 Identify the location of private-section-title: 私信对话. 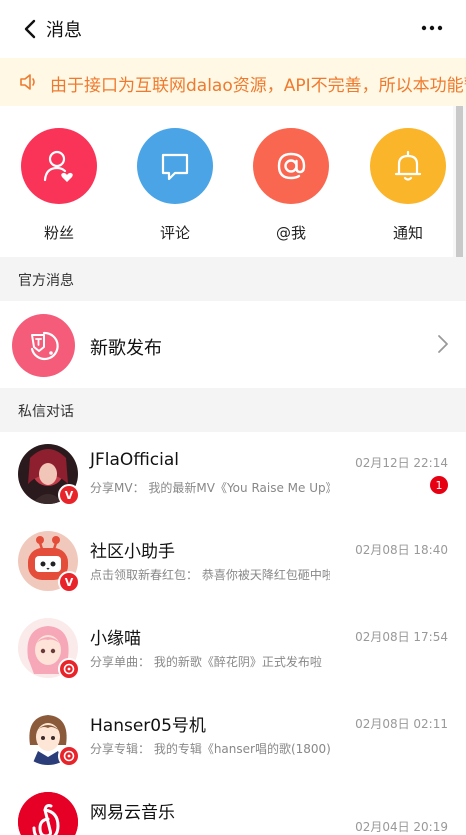
(46, 412).